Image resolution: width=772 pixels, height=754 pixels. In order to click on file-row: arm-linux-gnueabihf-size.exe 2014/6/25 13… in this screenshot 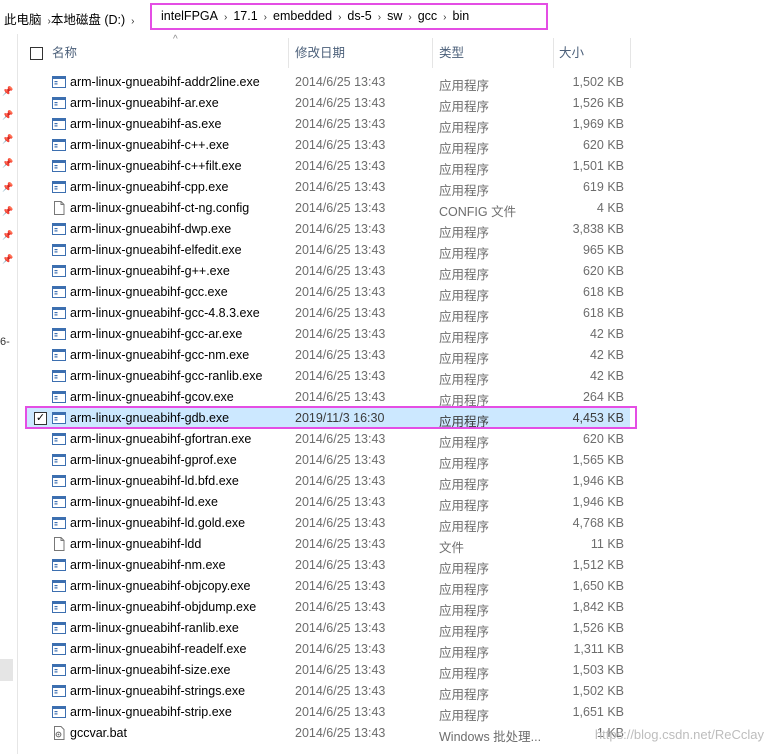, I will do `click(327, 670)`.